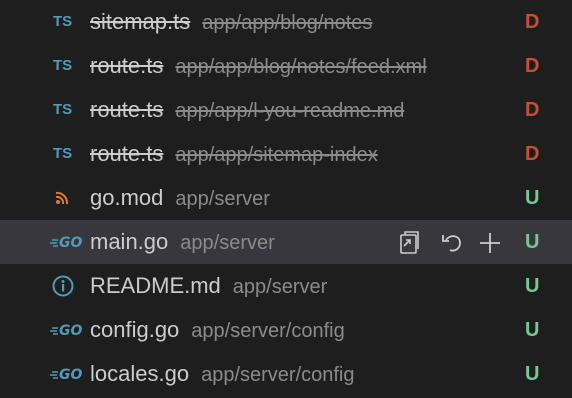 This screenshot has height=398, width=572. I want to click on change-row-route-ts-feed: TS route.ts app/app/blog/notes/feed.xml D, so click(286, 66).